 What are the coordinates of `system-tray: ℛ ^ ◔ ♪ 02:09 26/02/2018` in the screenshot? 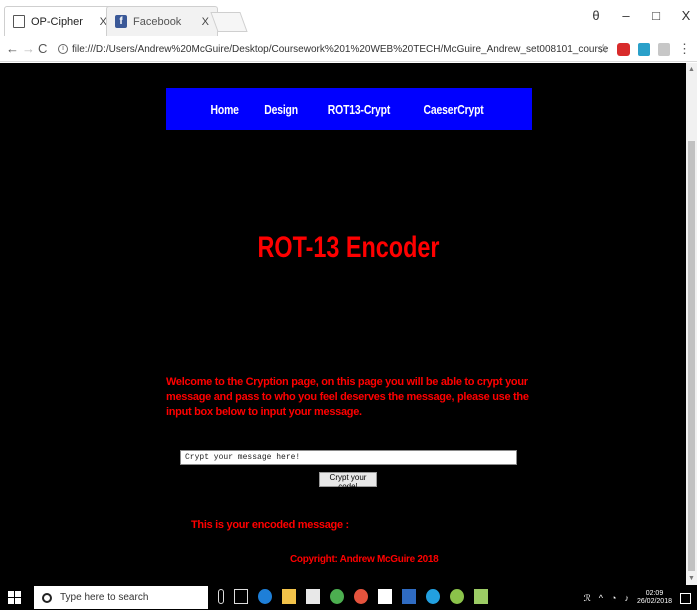 It's located at (637, 598).